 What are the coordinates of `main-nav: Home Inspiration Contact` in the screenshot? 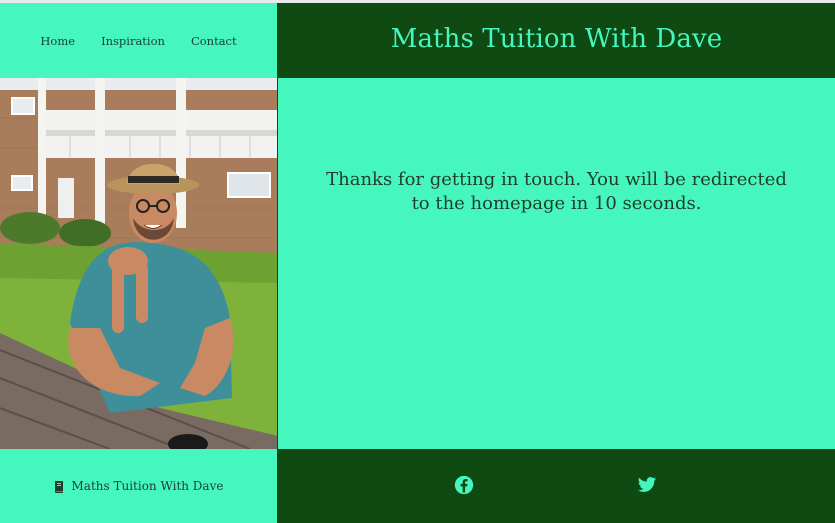 It's located at (139, 40).